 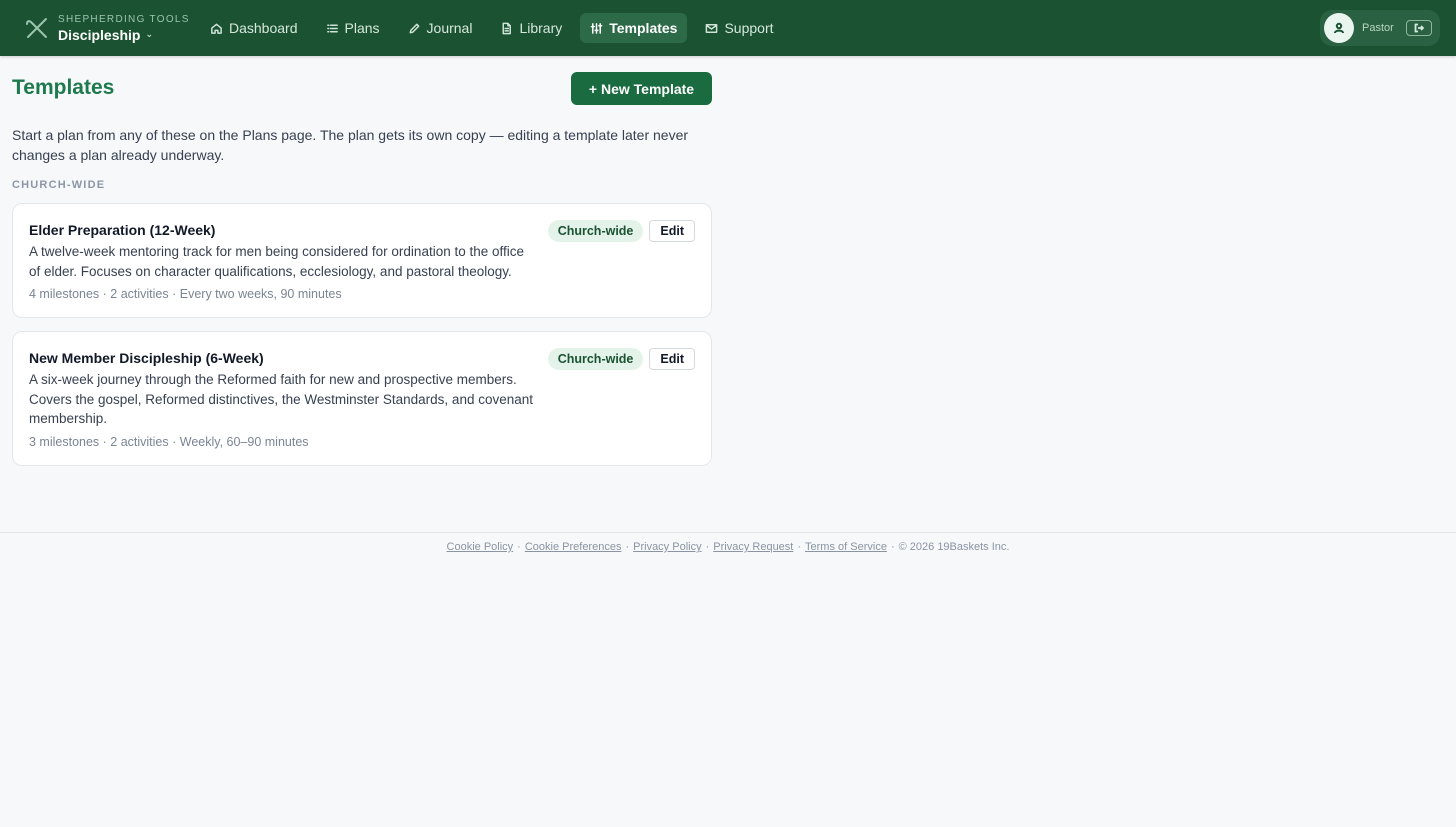 What do you see at coordinates (449, 28) in the screenshot?
I see `nav-journal-label: Journal` at bounding box center [449, 28].